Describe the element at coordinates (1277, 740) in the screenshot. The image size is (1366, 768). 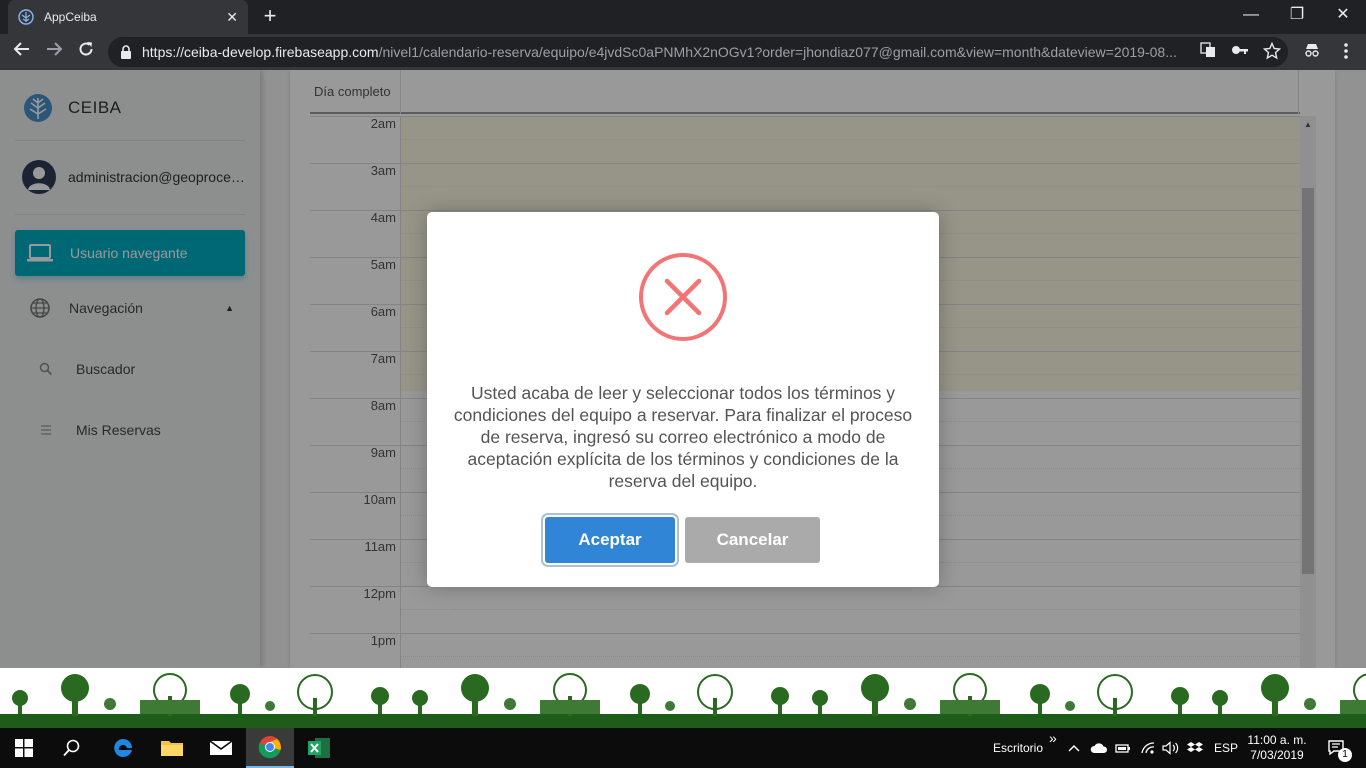
I see `clock-time: 11:00 a. m.` at that location.